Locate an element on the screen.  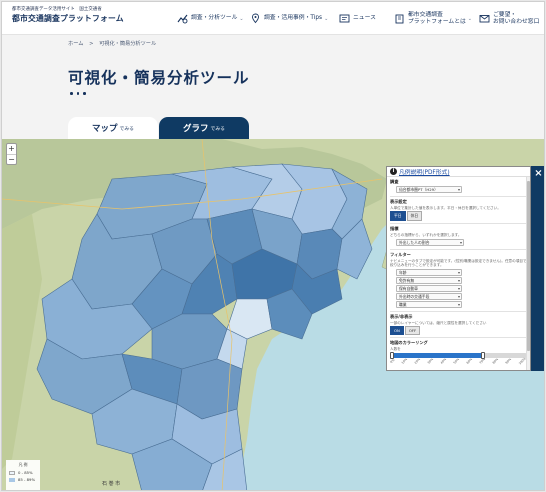
nav-contact-line1: ご要望・ is located at coordinates (505, 14).